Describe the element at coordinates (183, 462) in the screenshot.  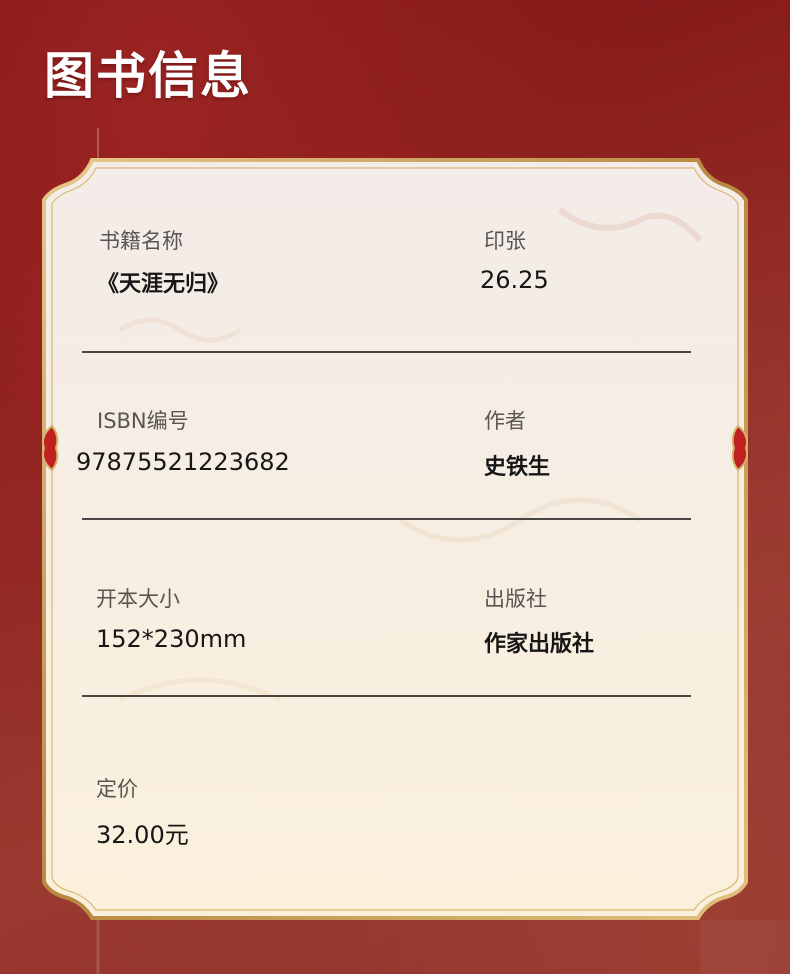
I see `isbn-value: 9787552122368​2` at that location.